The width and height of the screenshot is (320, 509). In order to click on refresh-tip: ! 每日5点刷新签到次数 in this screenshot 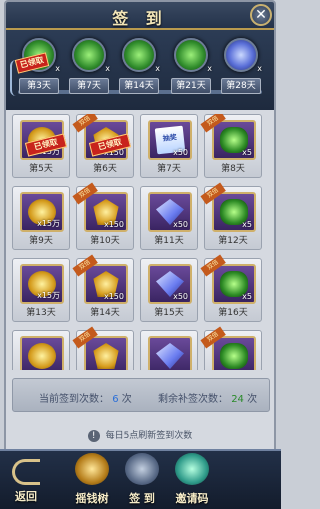, I will do `click(140, 435)`.